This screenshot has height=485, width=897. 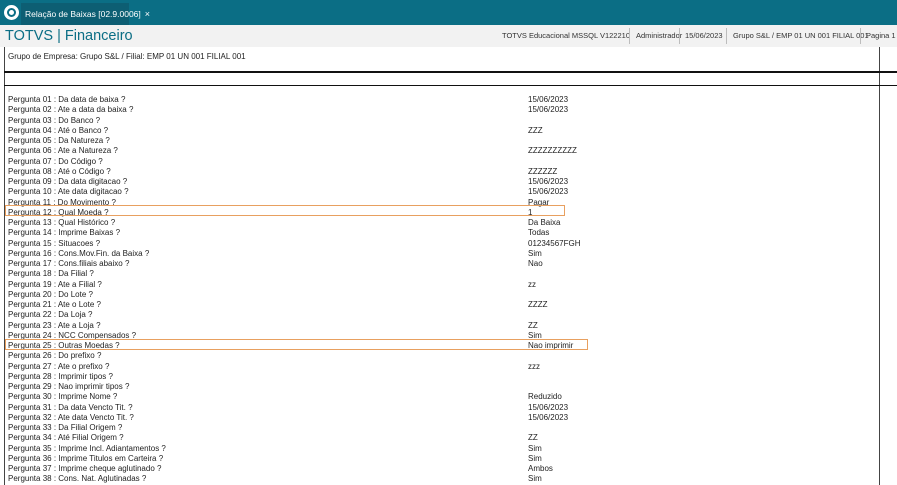 I want to click on question-label: Pergunta 06 : Ate a Natureza ?, so click(x=63, y=151).